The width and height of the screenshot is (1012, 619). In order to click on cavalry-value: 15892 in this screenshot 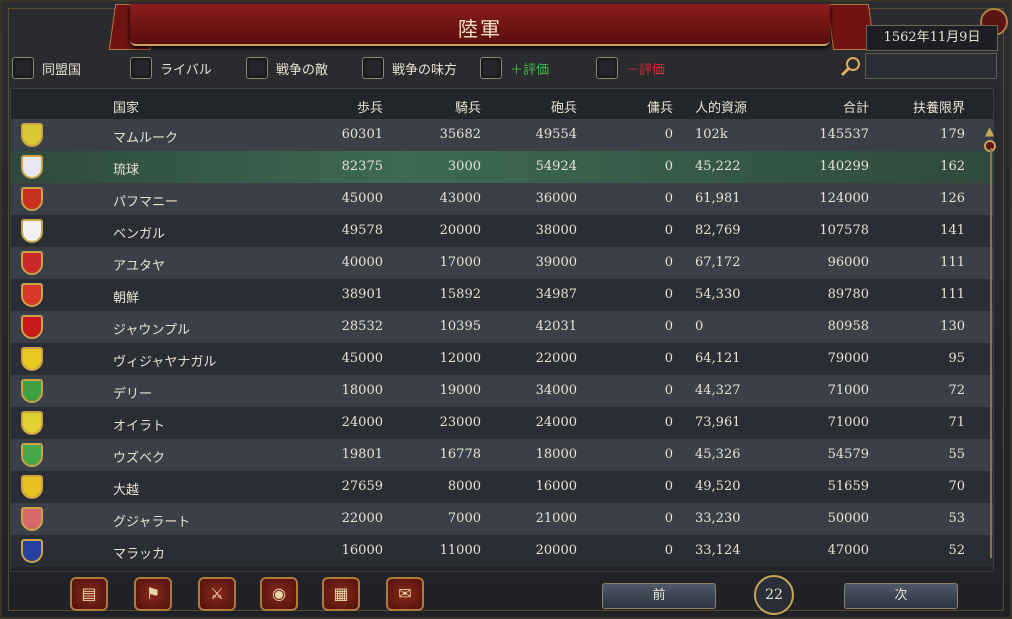, I will do `click(460, 294)`.